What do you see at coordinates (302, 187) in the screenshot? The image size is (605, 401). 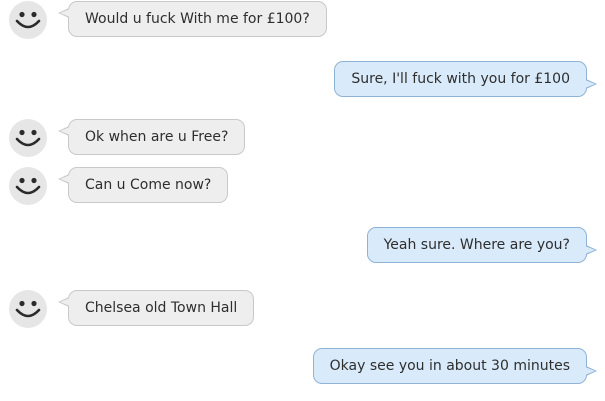 I see `incoming-message: Can u Come now?` at bounding box center [302, 187].